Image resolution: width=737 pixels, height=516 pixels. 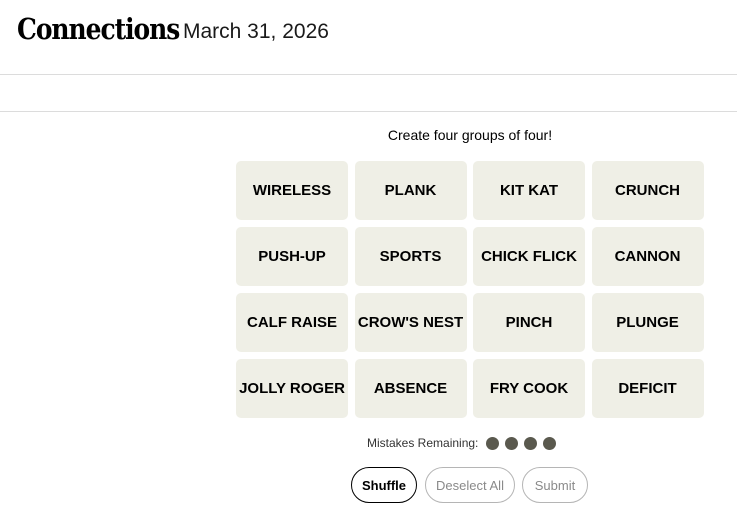 What do you see at coordinates (529, 388) in the screenshot?
I see `word-tile: FRY COOK` at bounding box center [529, 388].